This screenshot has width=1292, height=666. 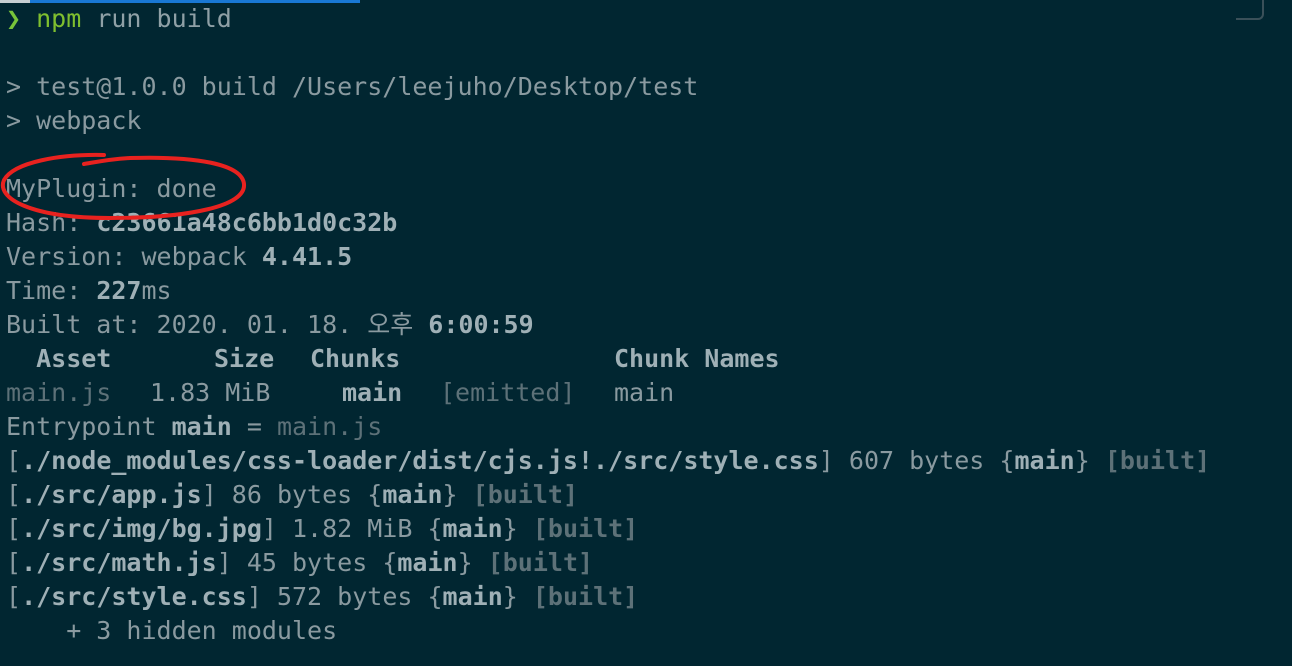 I want to click on built-at-value: 6:00:59, so click(x=481, y=324).